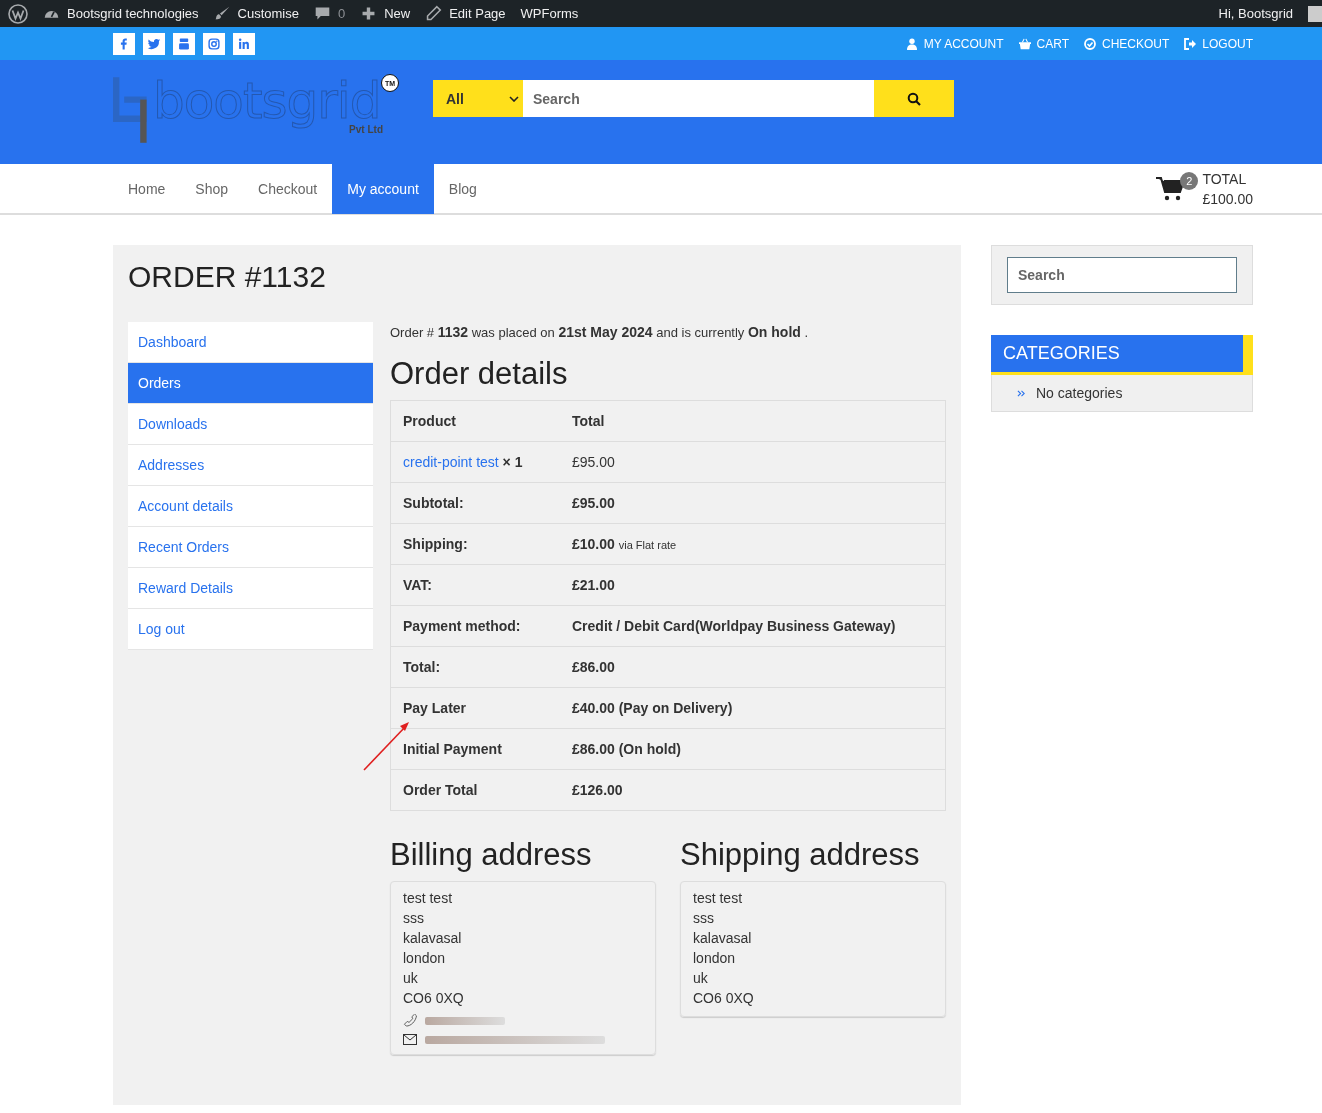  I want to click on row-value: £86.00 (On hold), so click(626, 749).